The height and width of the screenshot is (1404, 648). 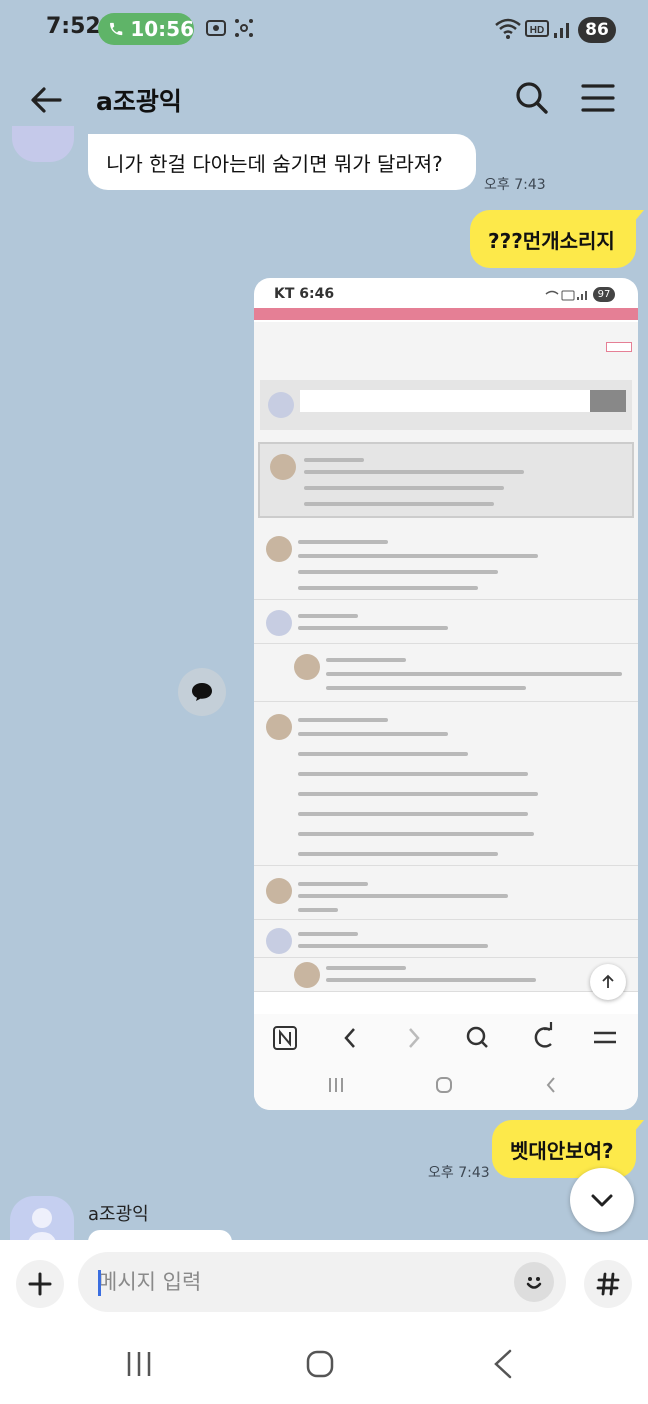 I want to click on image-status-time: KT 6:46, so click(x=304, y=294).